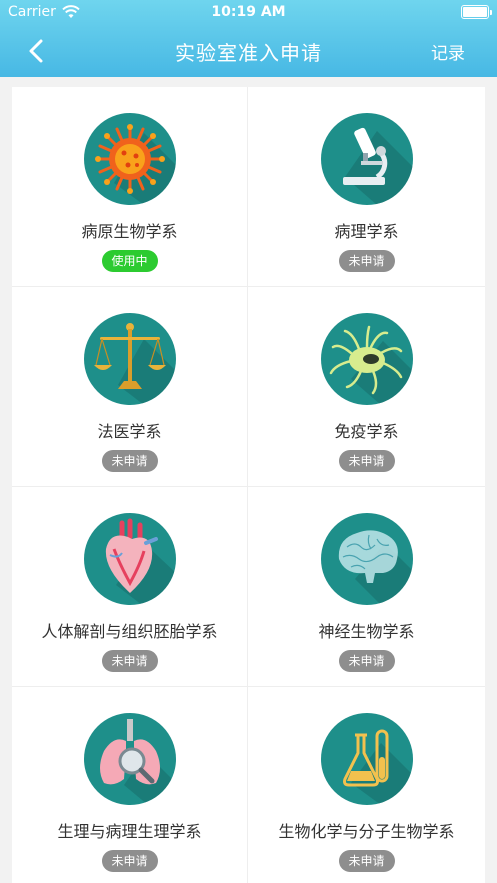 This screenshot has width=497, height=883. I want to click on nav-bar: 实验室准入申请 记录, so click(248, 51).